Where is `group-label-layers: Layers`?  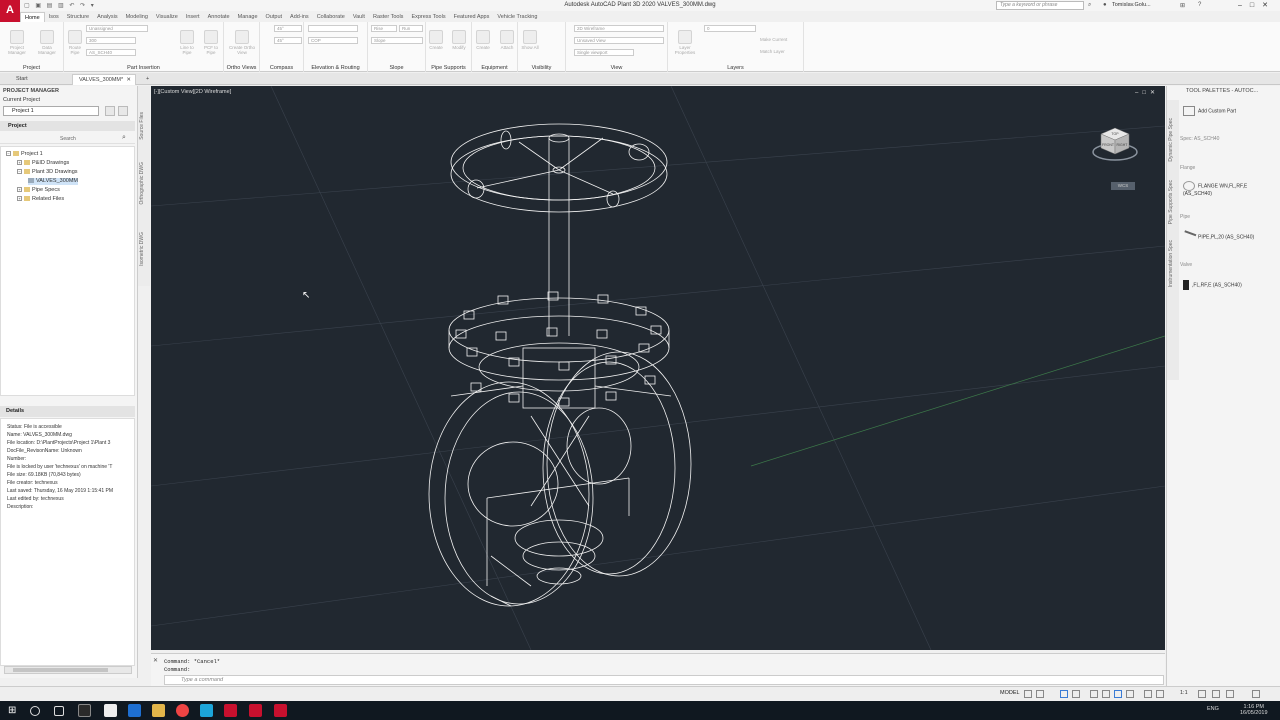 group-label-layers: Layers is located at coordinates (735, 68).